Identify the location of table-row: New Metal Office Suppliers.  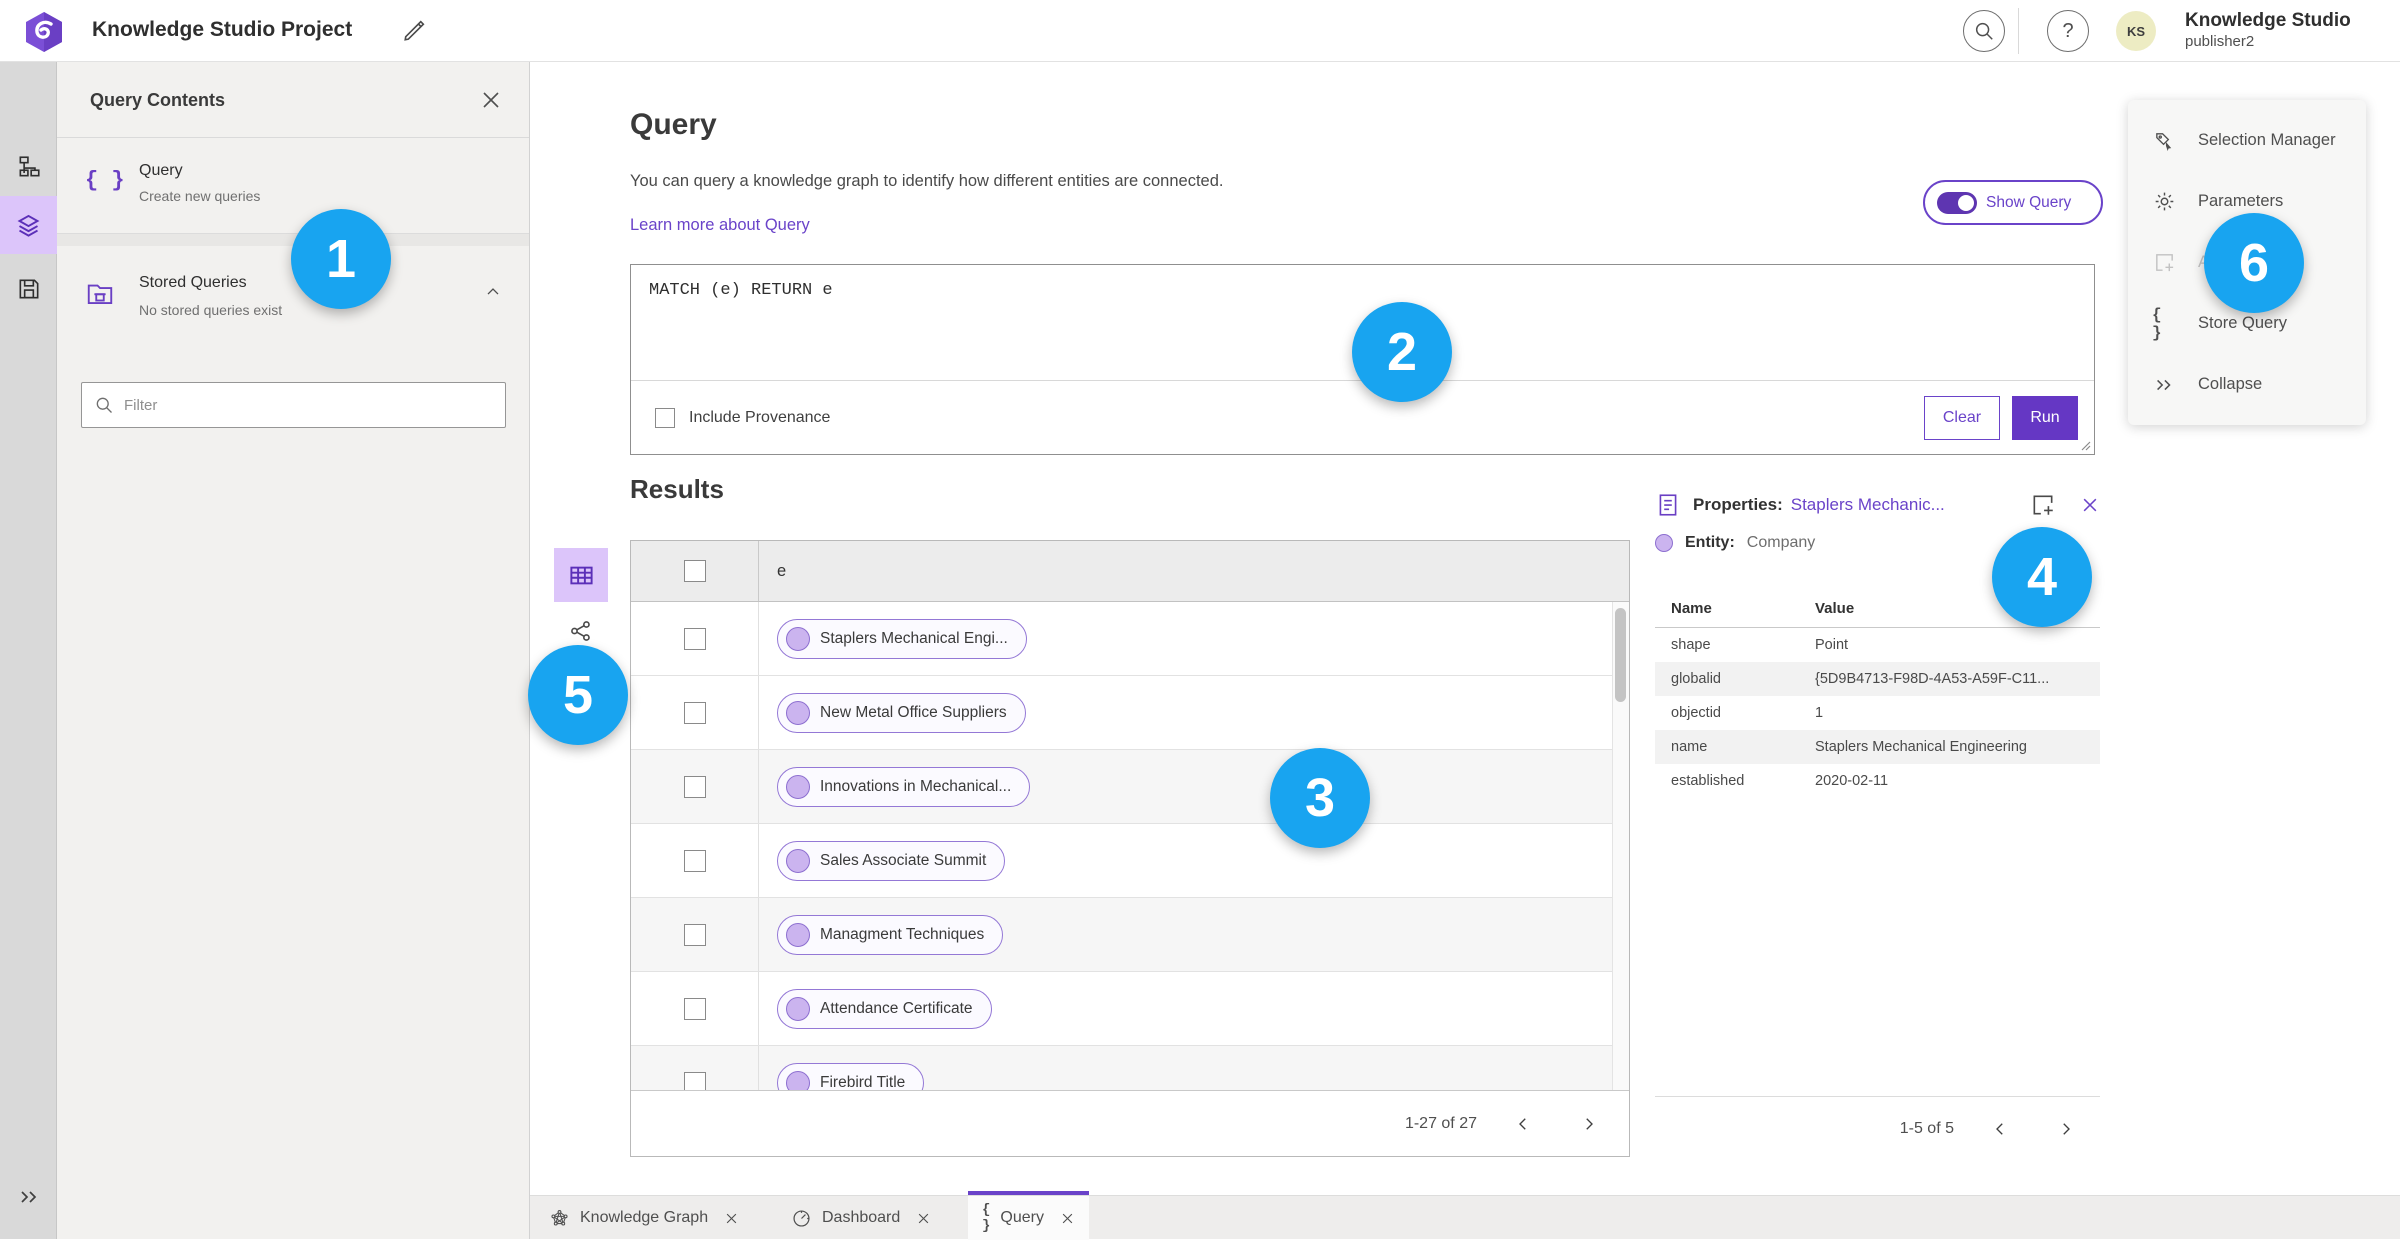
(1130, 713).